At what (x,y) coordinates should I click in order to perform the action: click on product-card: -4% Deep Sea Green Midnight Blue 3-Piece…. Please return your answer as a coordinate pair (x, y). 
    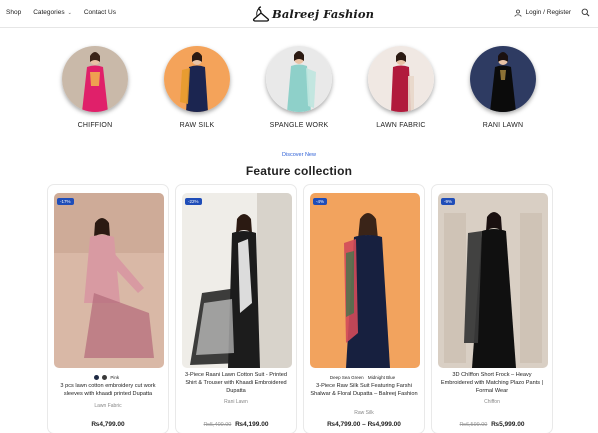
    Looking at the image, I should click on (364, 308).